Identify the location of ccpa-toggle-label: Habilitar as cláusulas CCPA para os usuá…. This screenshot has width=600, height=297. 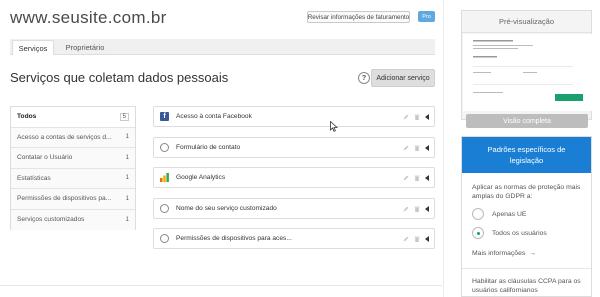
(526, 286).